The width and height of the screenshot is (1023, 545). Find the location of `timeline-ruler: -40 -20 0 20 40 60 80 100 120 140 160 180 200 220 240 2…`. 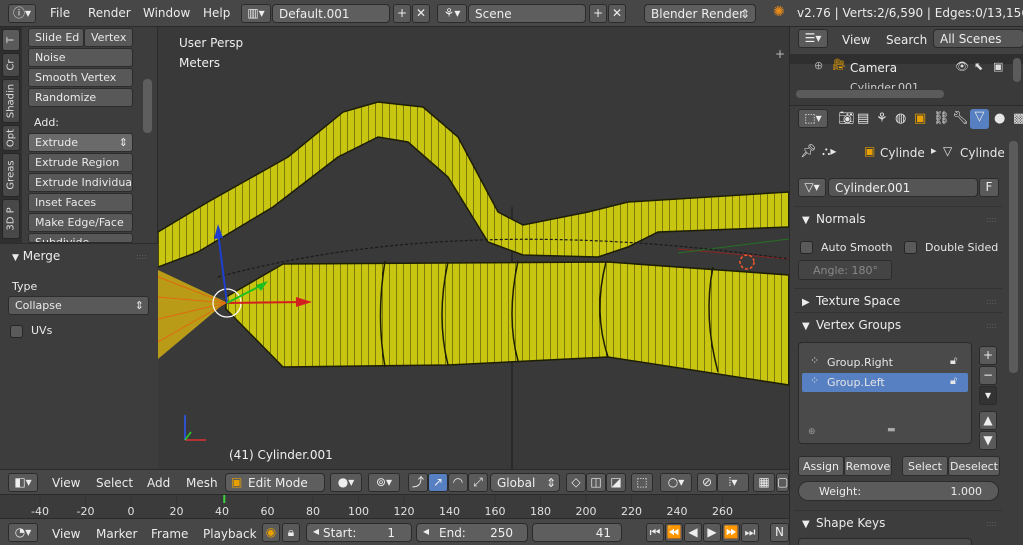

timeline-ruler: -40 -20 0 20 40 60 80 100 120 140 160 180 200 220 240 2… is located at coordinates (394, 506).